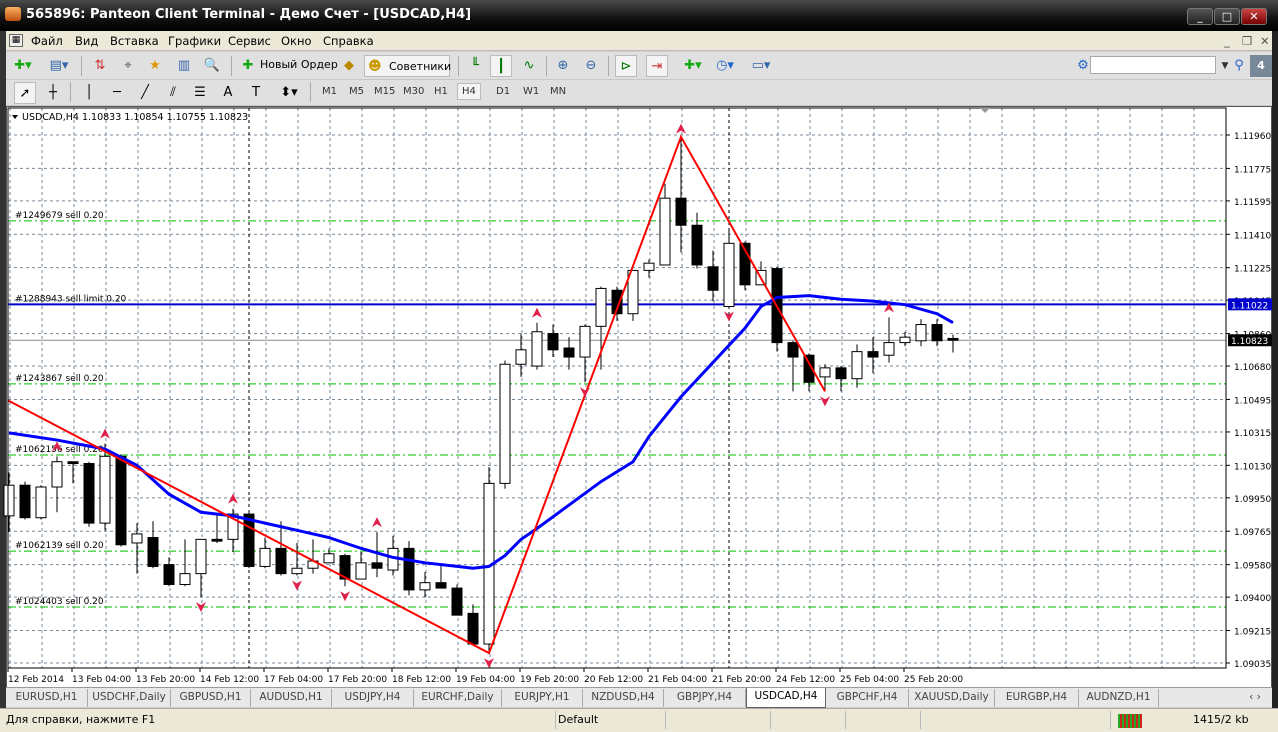 This screenshot has height=732, width=1278. What do you see at coordinates (1255, 698) in the screenshot?
I see `tab-scroll-arrows: ‹ ›` at bounding box center [1255, 698].